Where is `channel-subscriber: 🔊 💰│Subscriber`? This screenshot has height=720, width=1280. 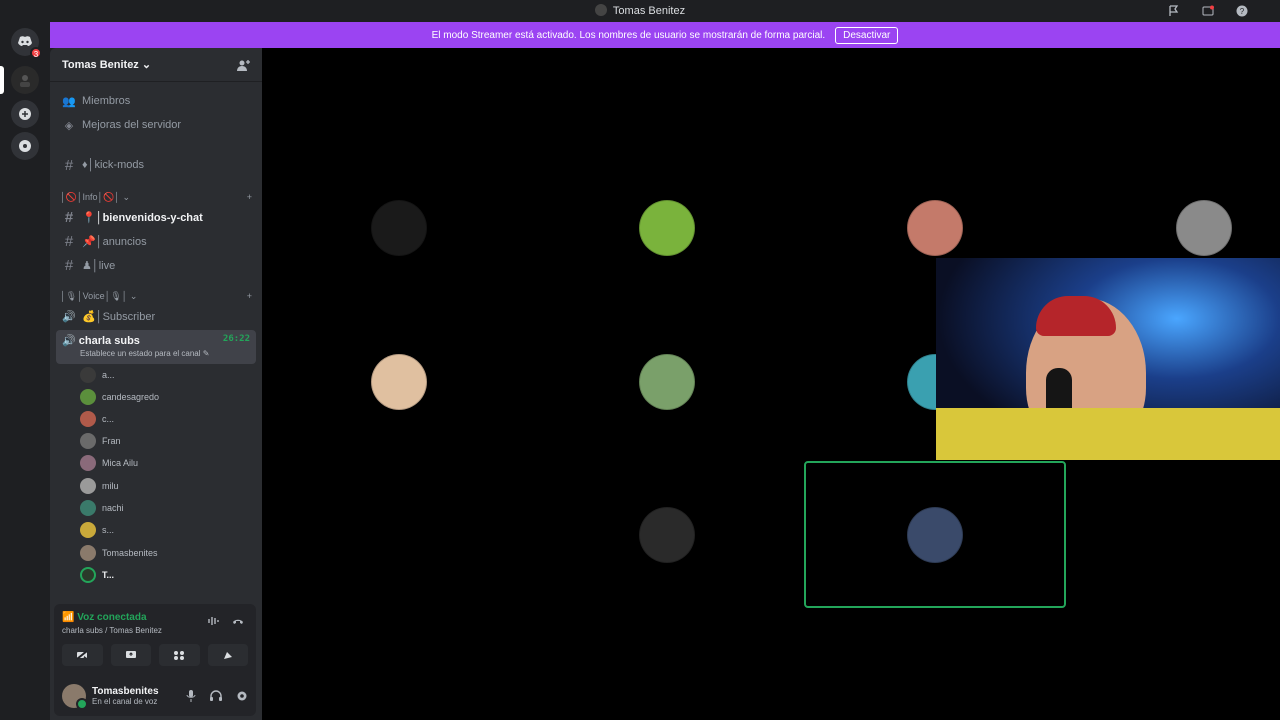 channel-subscriber: 🔊 💰│Subscriber is located at coordinates (156, 316).